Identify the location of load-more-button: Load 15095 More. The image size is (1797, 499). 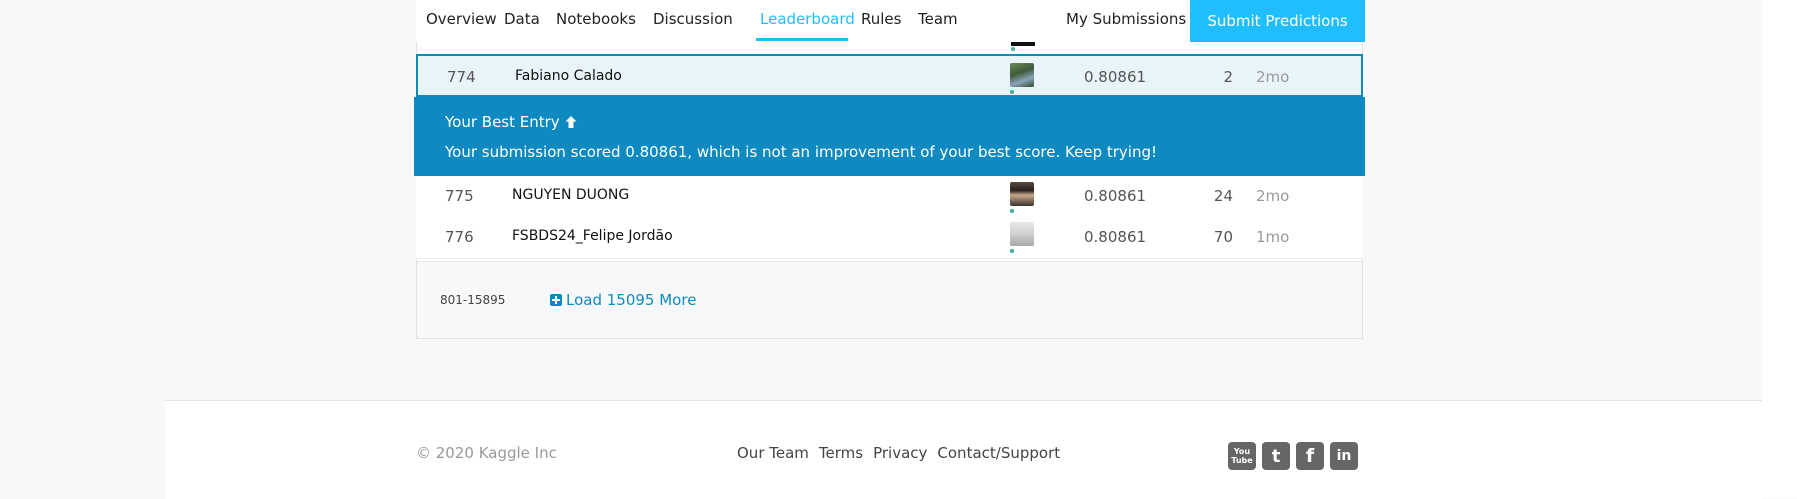
(623, 300).